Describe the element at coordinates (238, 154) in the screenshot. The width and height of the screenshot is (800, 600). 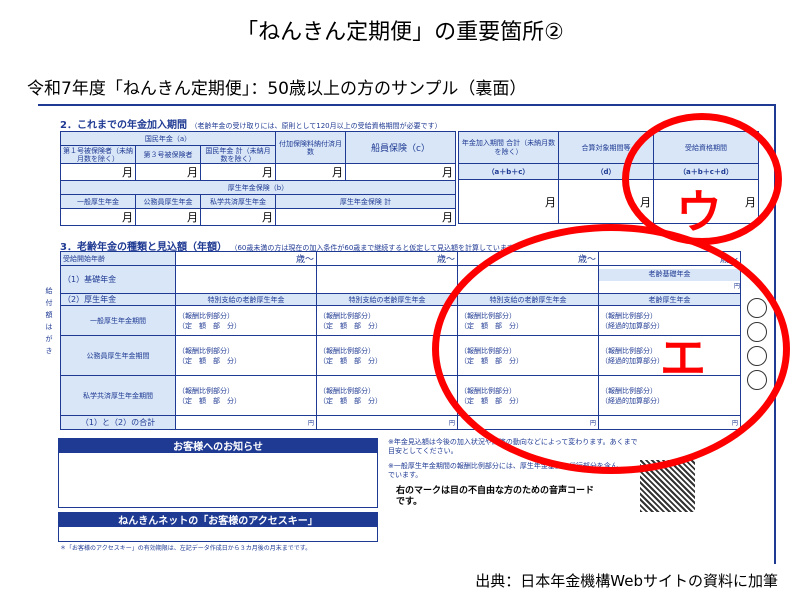
I see `kokumin-total-header: 国民年金 計（未納月数を除く）` at that location.